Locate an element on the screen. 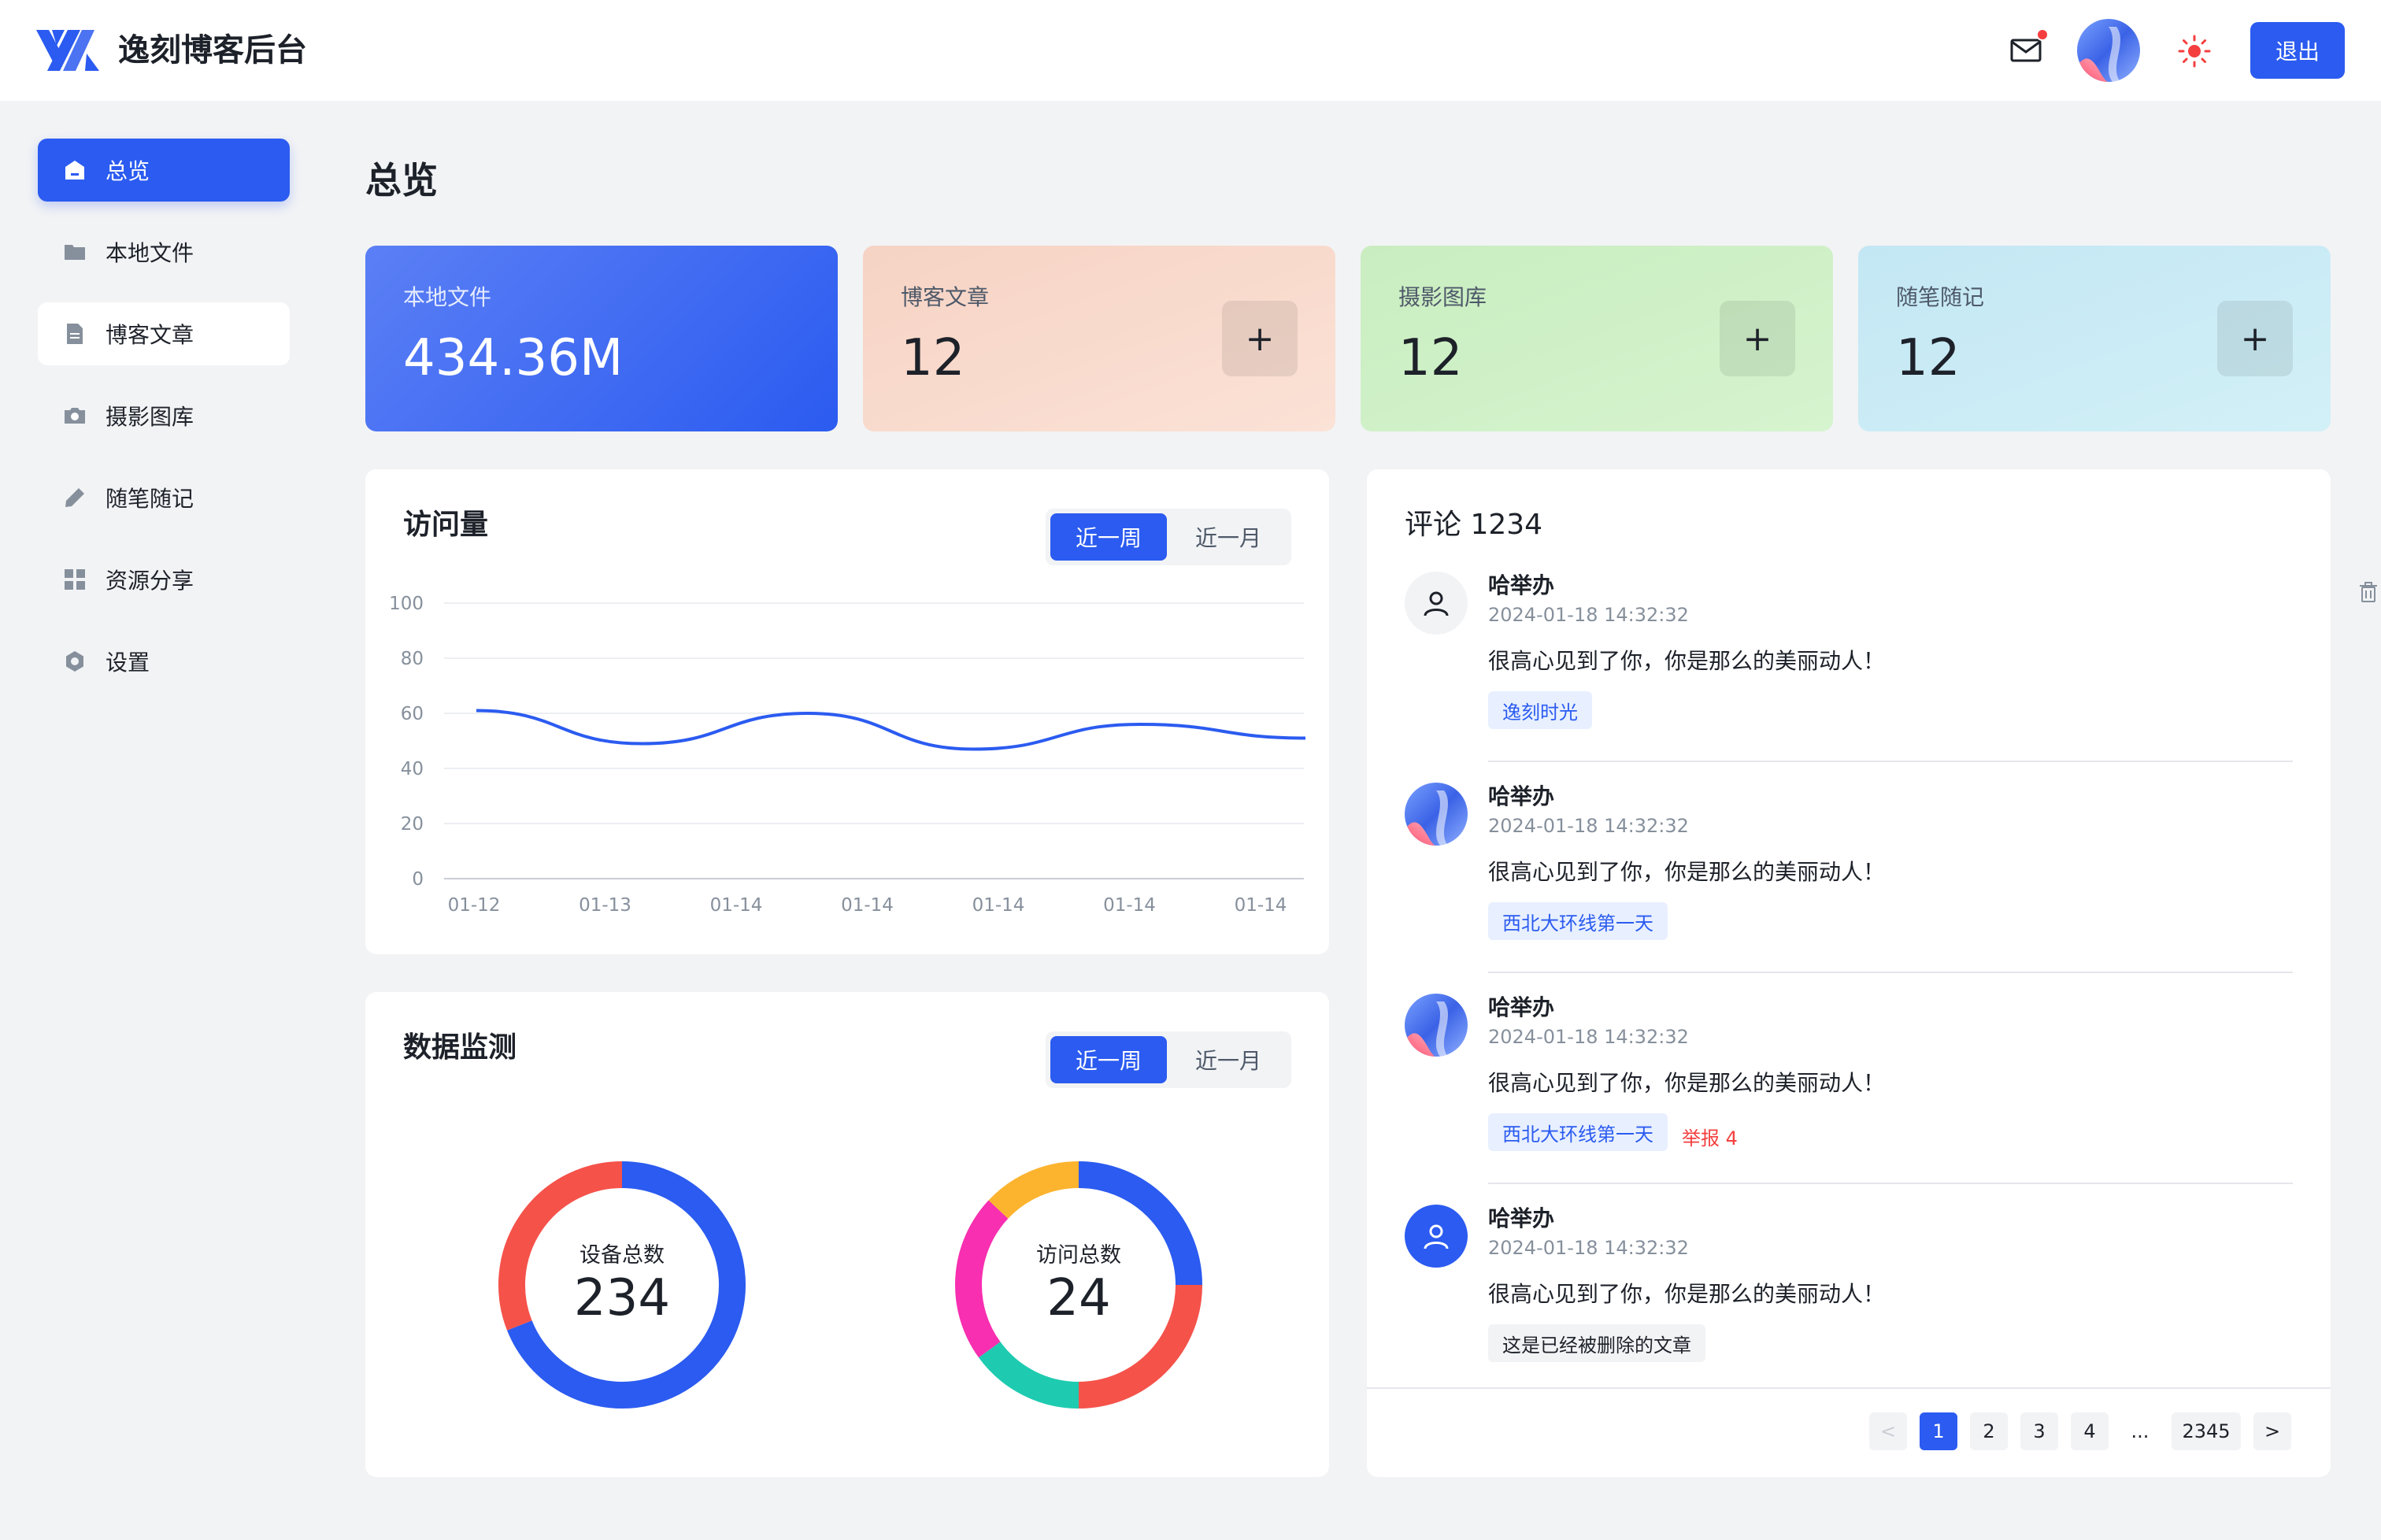 The image size is (2381, 1540). sidebar-item-local-files: 本地文件 is located at coordinates (164, 251).